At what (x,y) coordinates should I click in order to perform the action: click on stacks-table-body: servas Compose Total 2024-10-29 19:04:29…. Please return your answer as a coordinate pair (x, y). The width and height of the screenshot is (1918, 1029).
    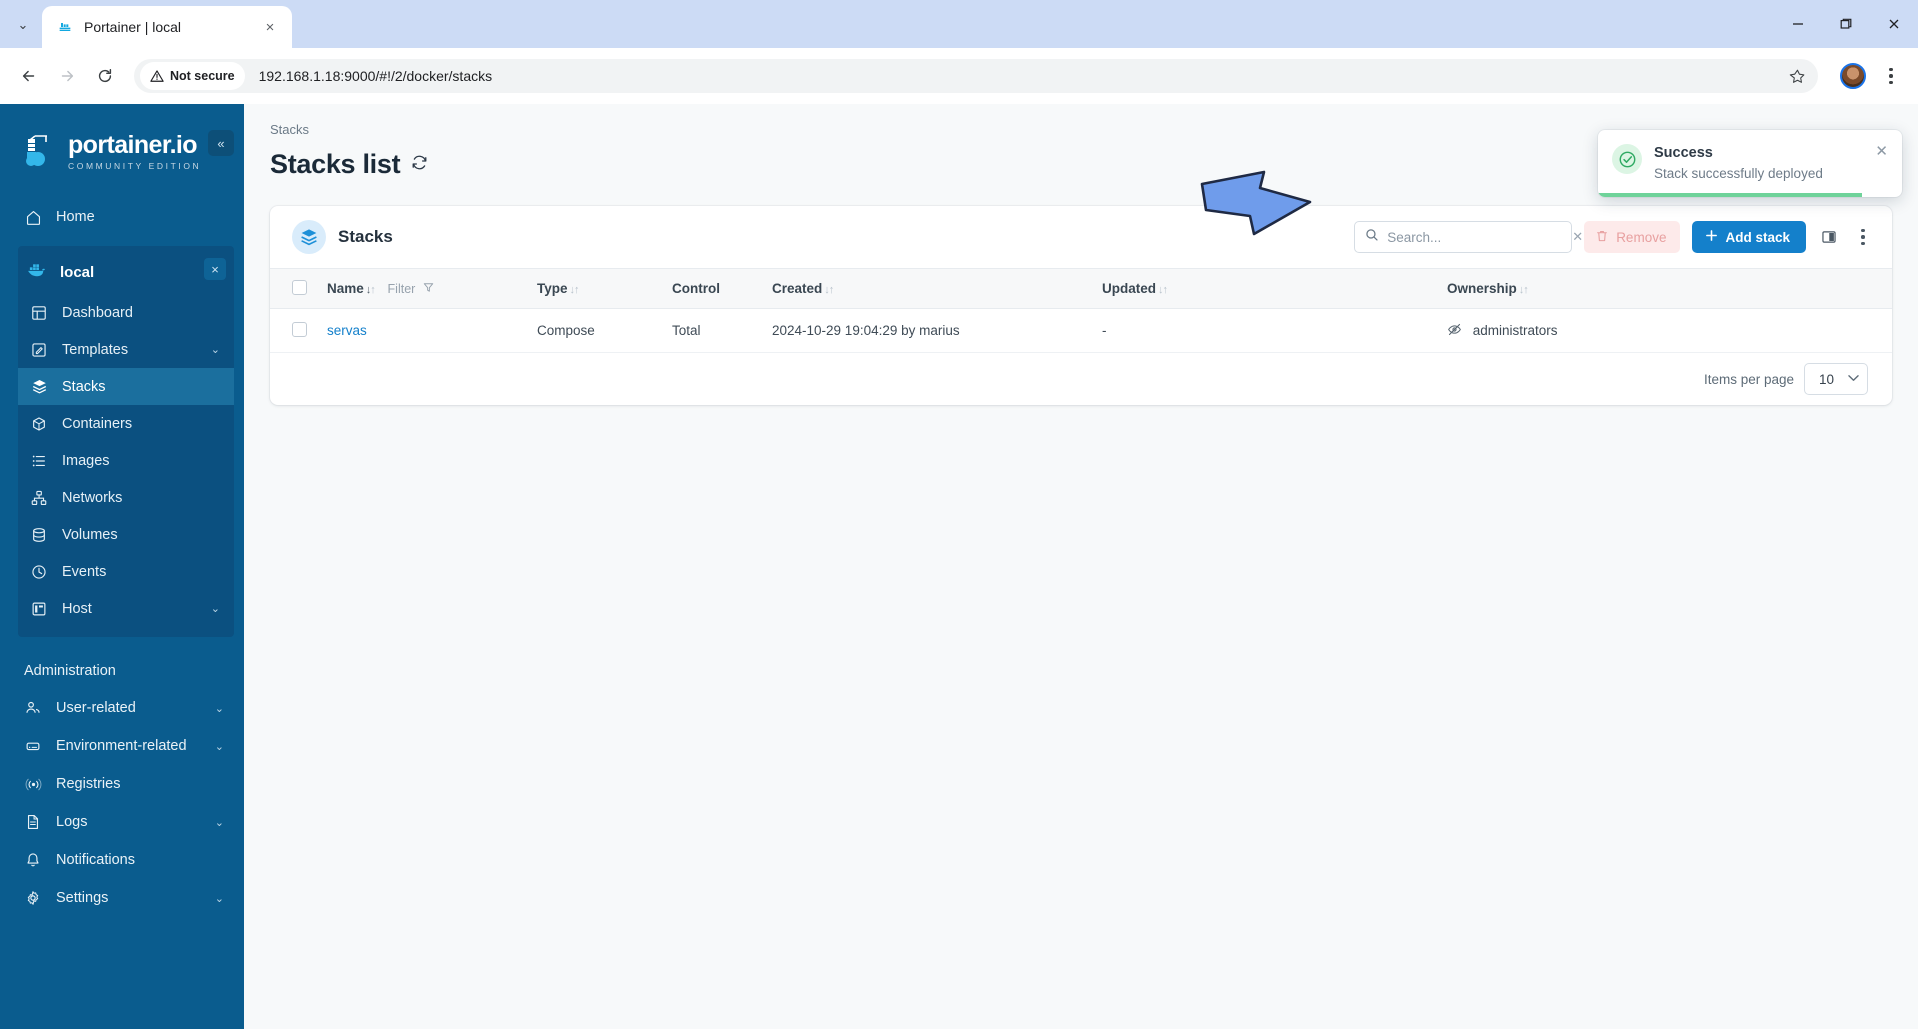
    Looking at the image, I should click on (1081, 330).